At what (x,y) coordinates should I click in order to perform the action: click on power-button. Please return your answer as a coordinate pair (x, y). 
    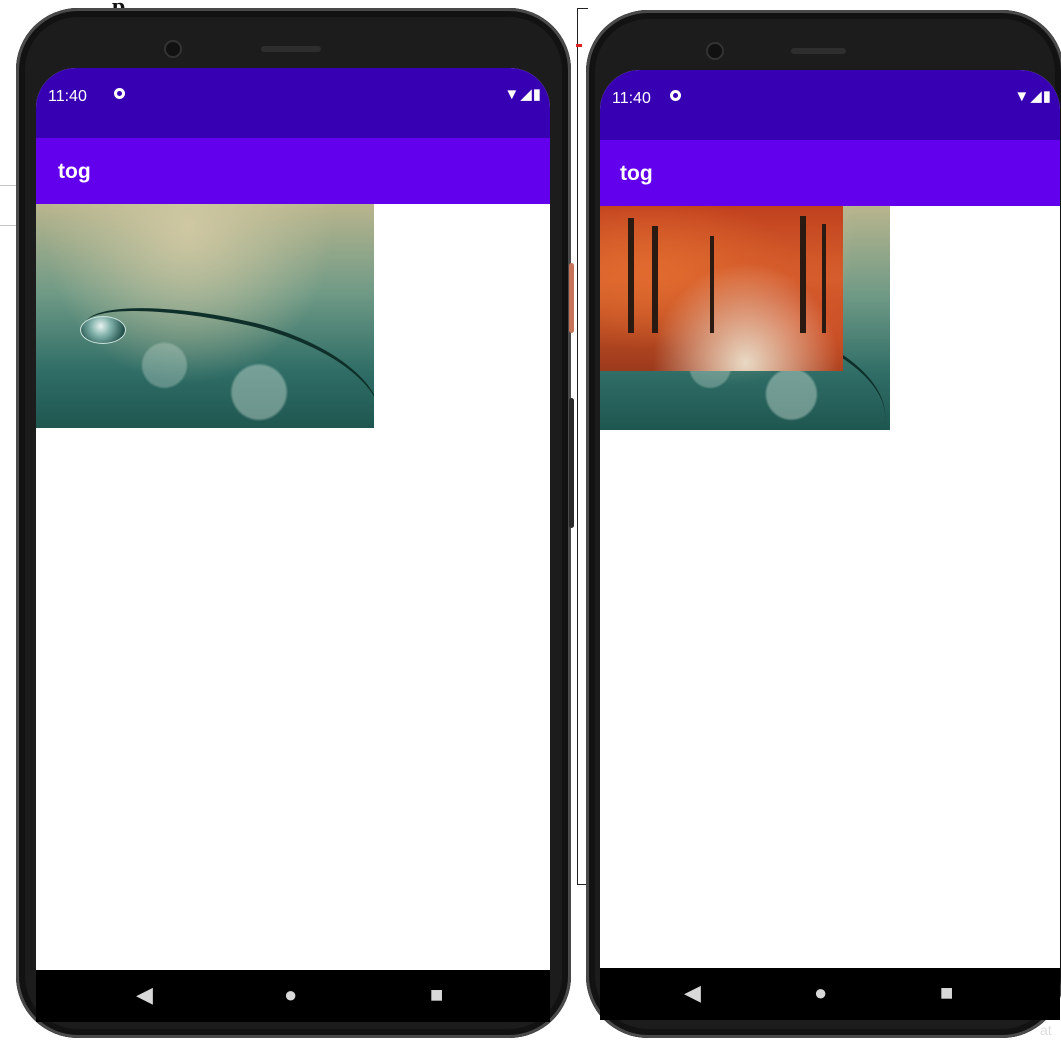
    Looking at the image, I should click on (571, 298).